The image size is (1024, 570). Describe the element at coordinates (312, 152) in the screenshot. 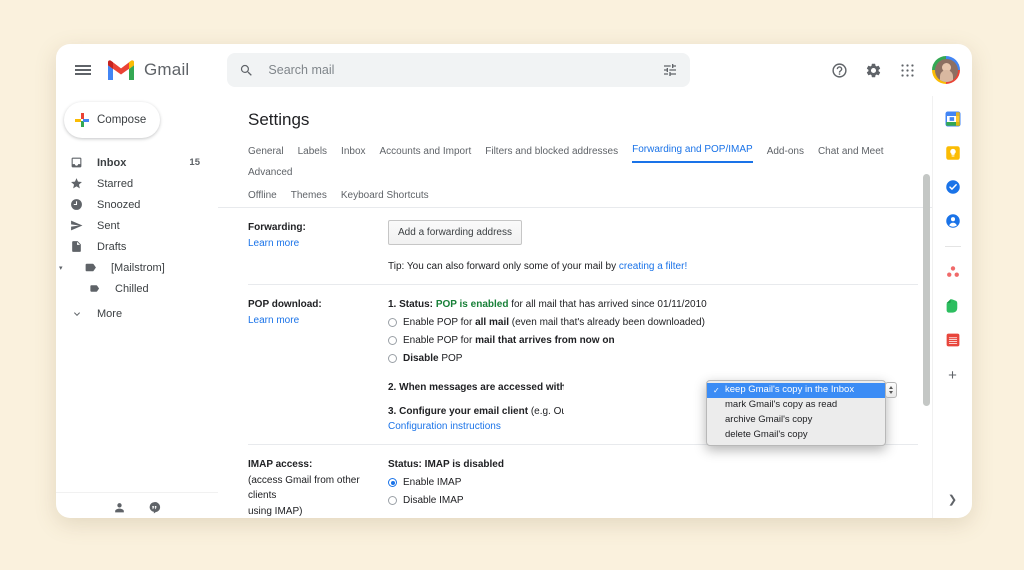

I see `tab-labels: Labels` at that location.